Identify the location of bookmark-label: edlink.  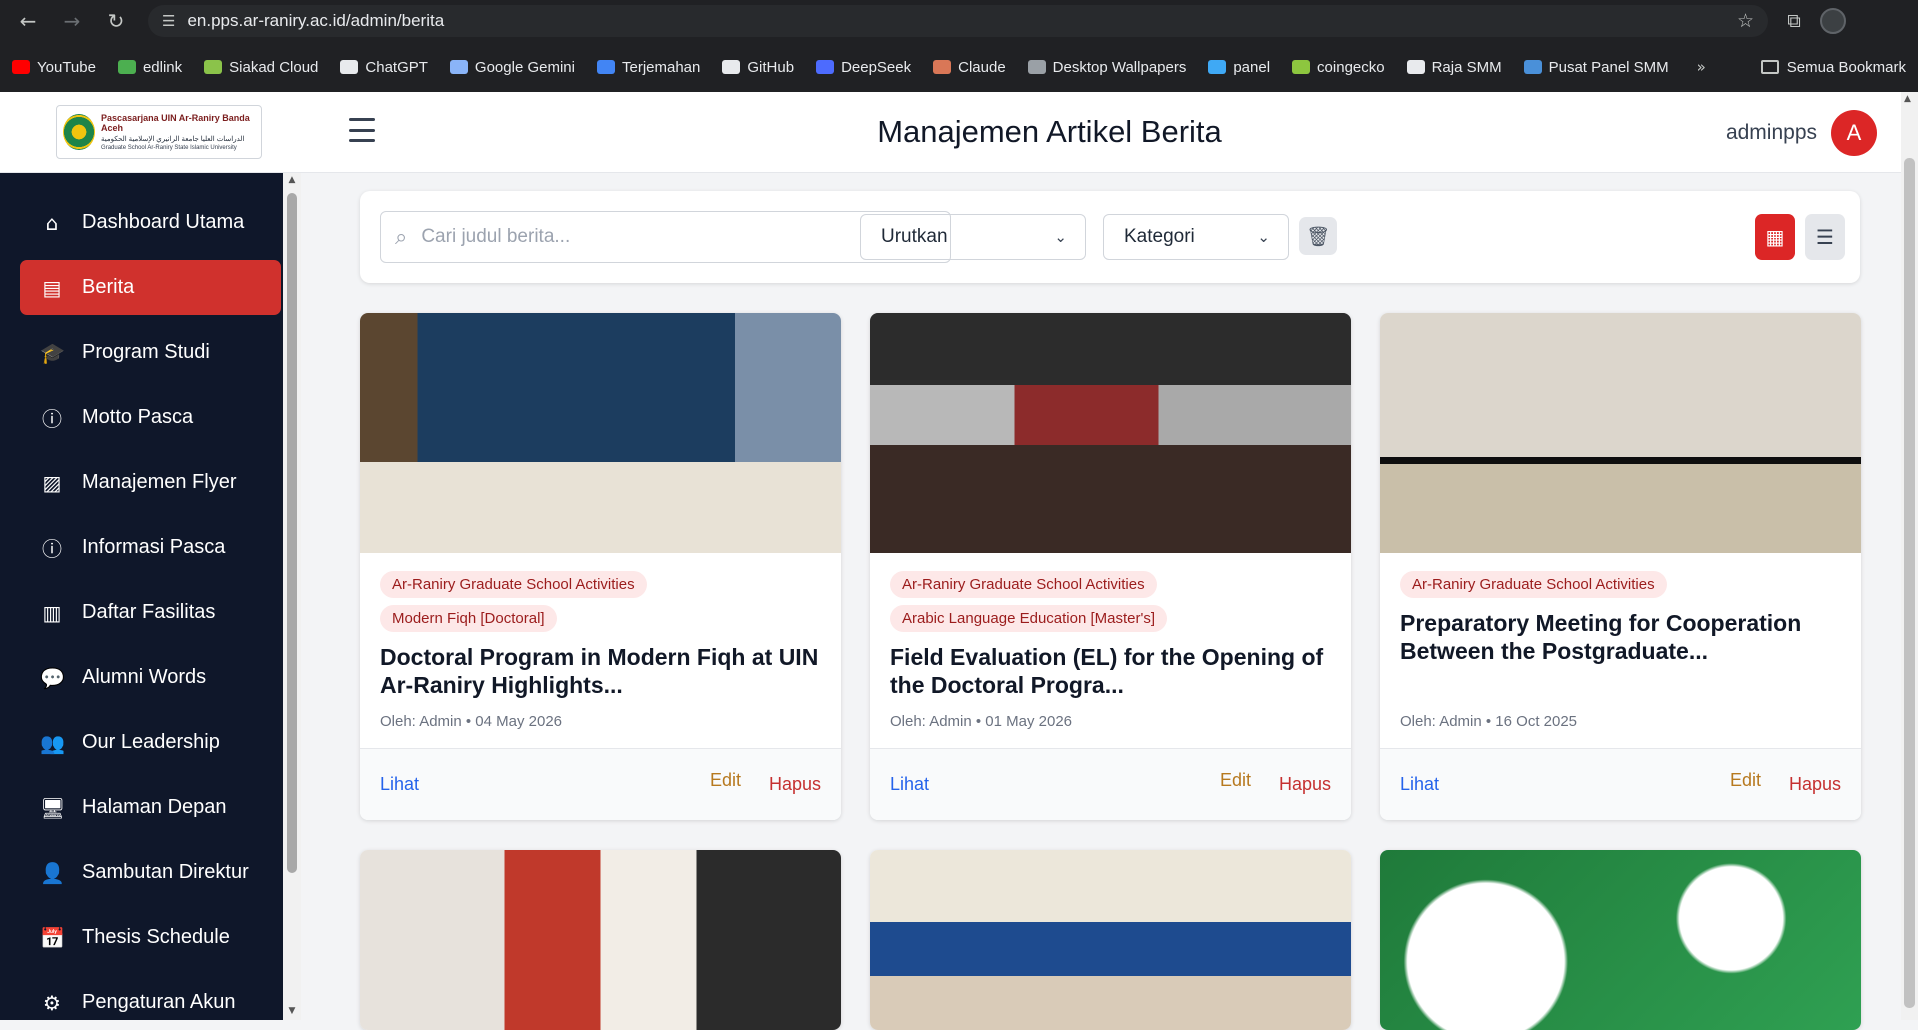
(162, 67).